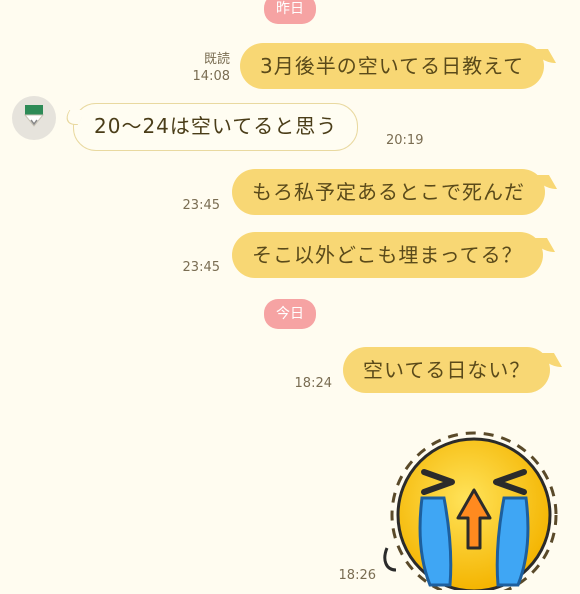  What do you see at coordinates (405, 140) in the screenshot?
I see `message-time: 20:19` at bounding box center [405, 140].